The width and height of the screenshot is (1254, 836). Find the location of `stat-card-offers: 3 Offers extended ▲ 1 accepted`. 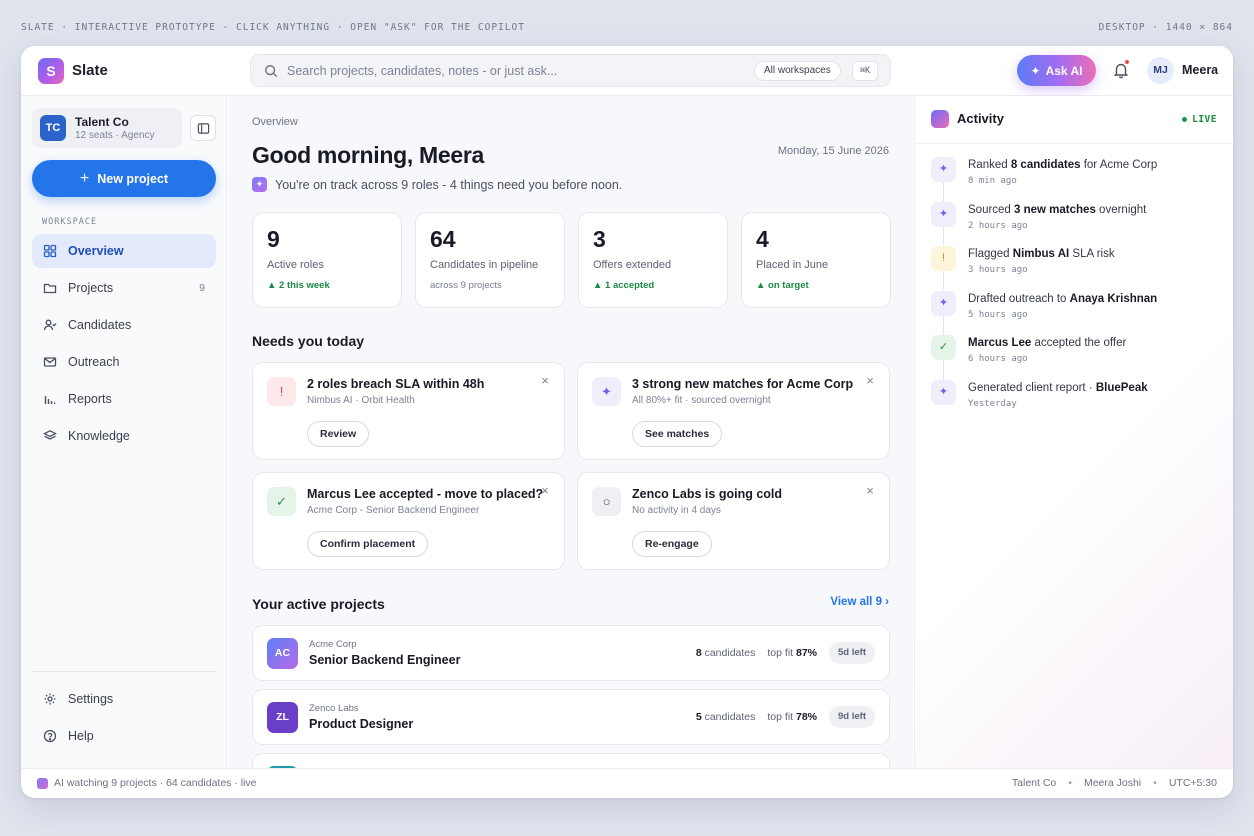

stat-card-offers: 3 Offers extended ▲ 1 accepted is located at coordinates (653, 260).